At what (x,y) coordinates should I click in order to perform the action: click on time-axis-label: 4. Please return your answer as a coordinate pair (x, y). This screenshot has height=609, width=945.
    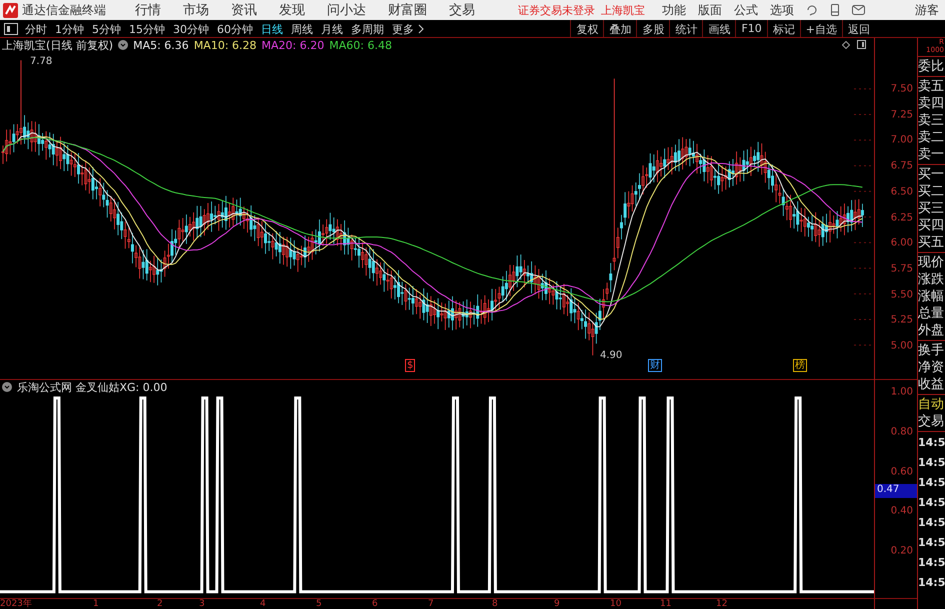
    Looking at the image, I should click on (263, 603).